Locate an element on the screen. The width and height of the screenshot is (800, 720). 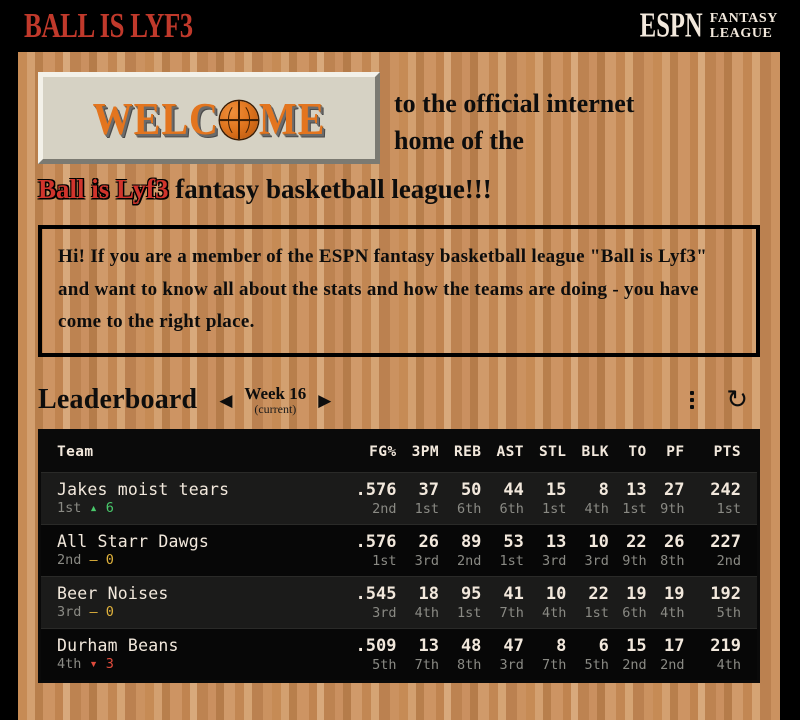
cell-3pm: 18 4th is located at coordinates (417, 602).